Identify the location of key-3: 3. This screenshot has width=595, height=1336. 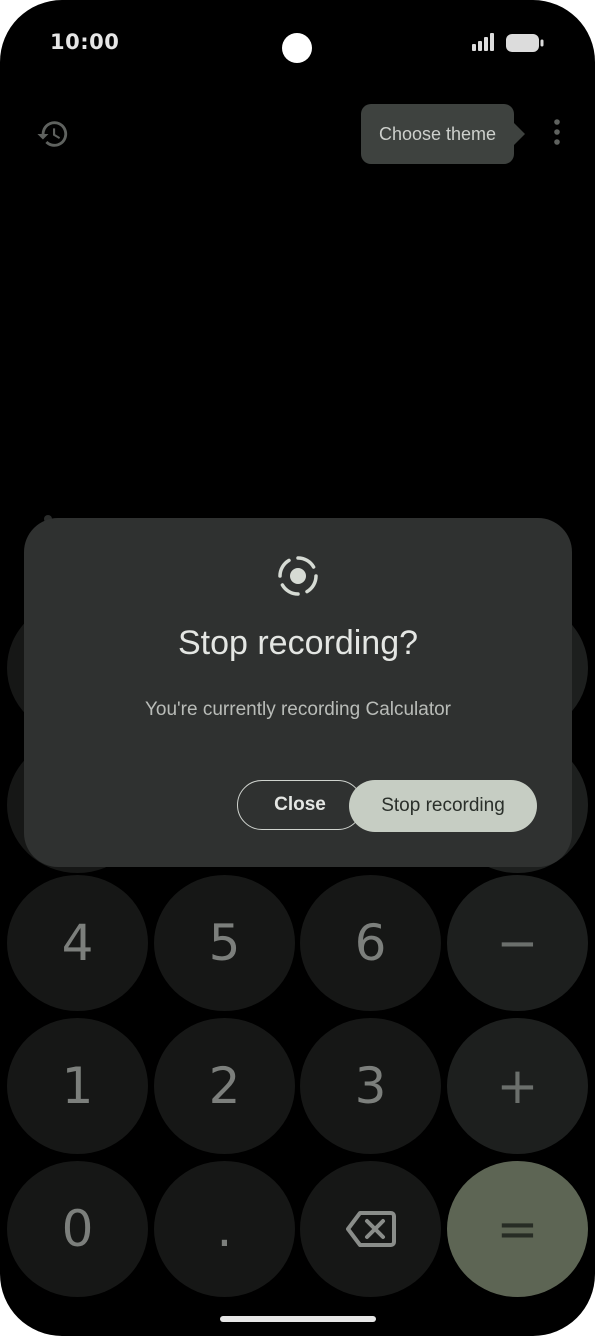
(370, 1086).